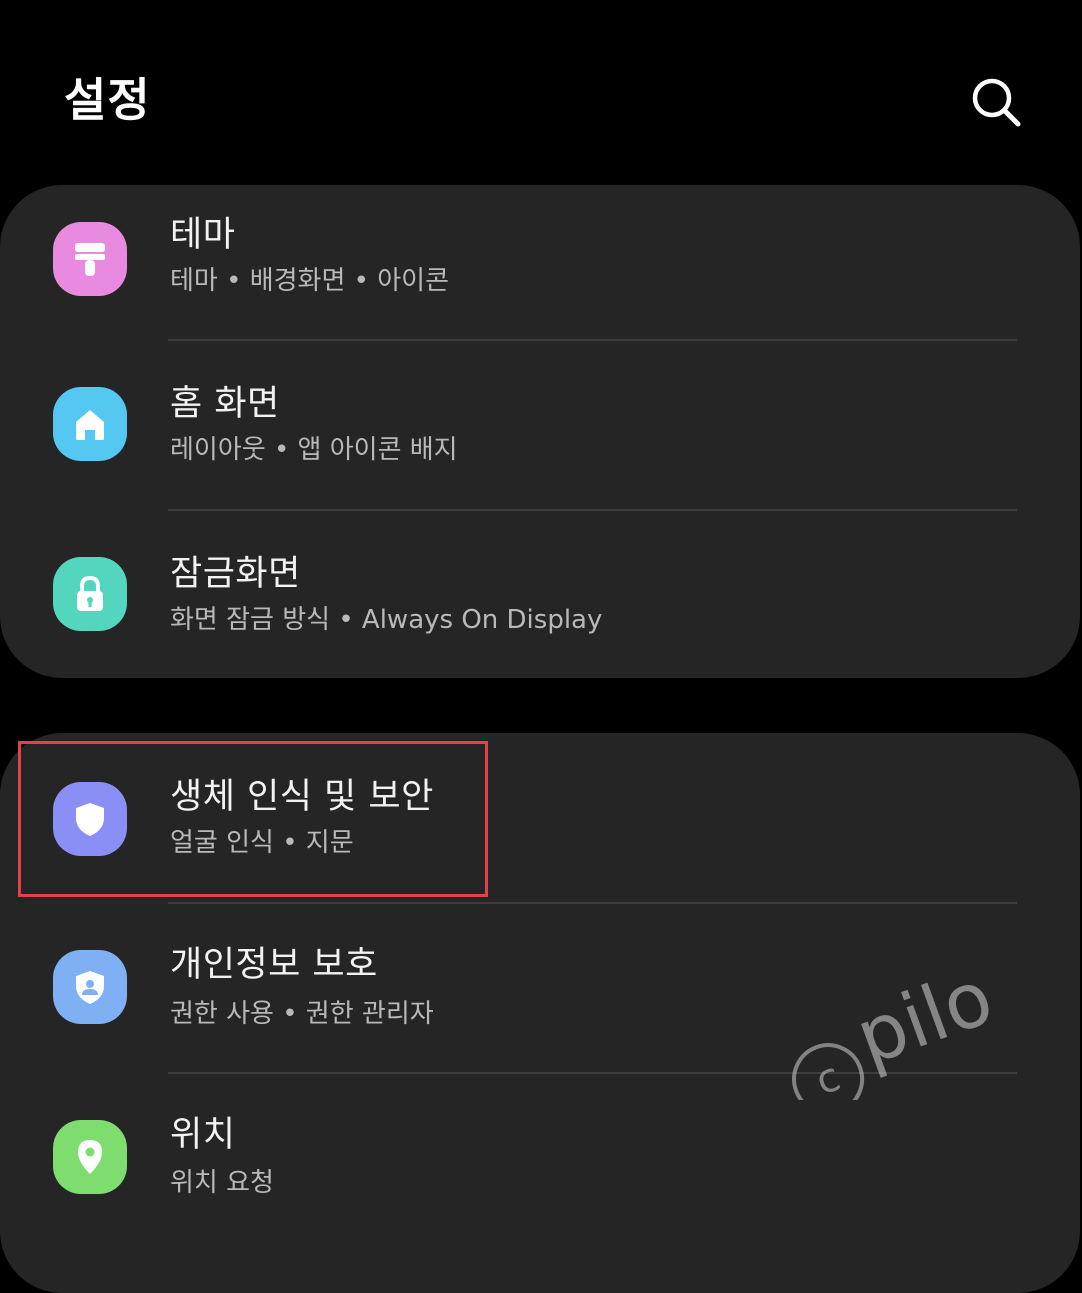 The height and width of the screenshot is (1293, 1082). I want to click on settings-item-themes: 테마 테마 • 배경화면 • 아이콘, so click(540, 270).